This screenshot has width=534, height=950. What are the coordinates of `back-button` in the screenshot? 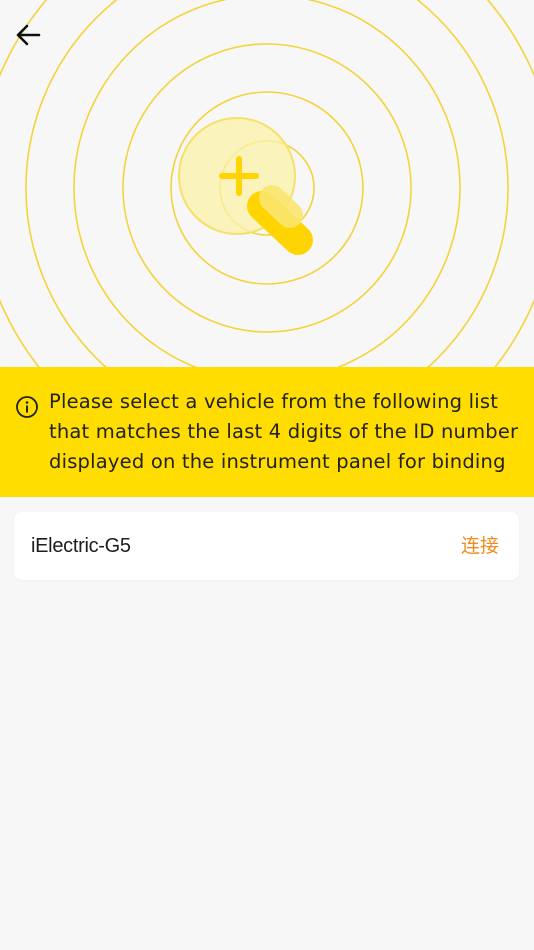 It's located at (28, 35).